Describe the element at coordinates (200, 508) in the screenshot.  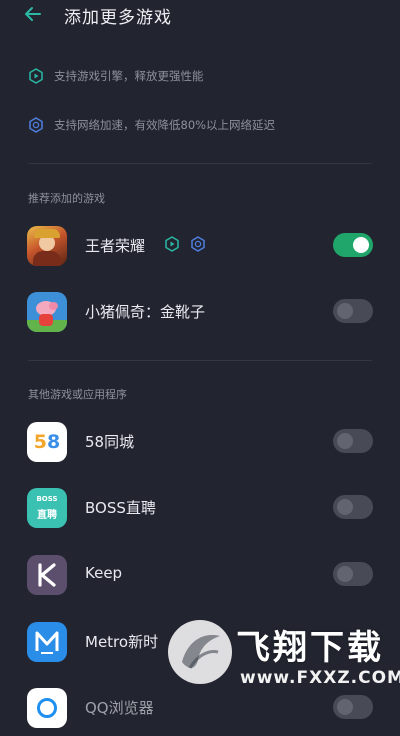
I see `list-item: BOSS 直聘 BOSS直聘` at that location.